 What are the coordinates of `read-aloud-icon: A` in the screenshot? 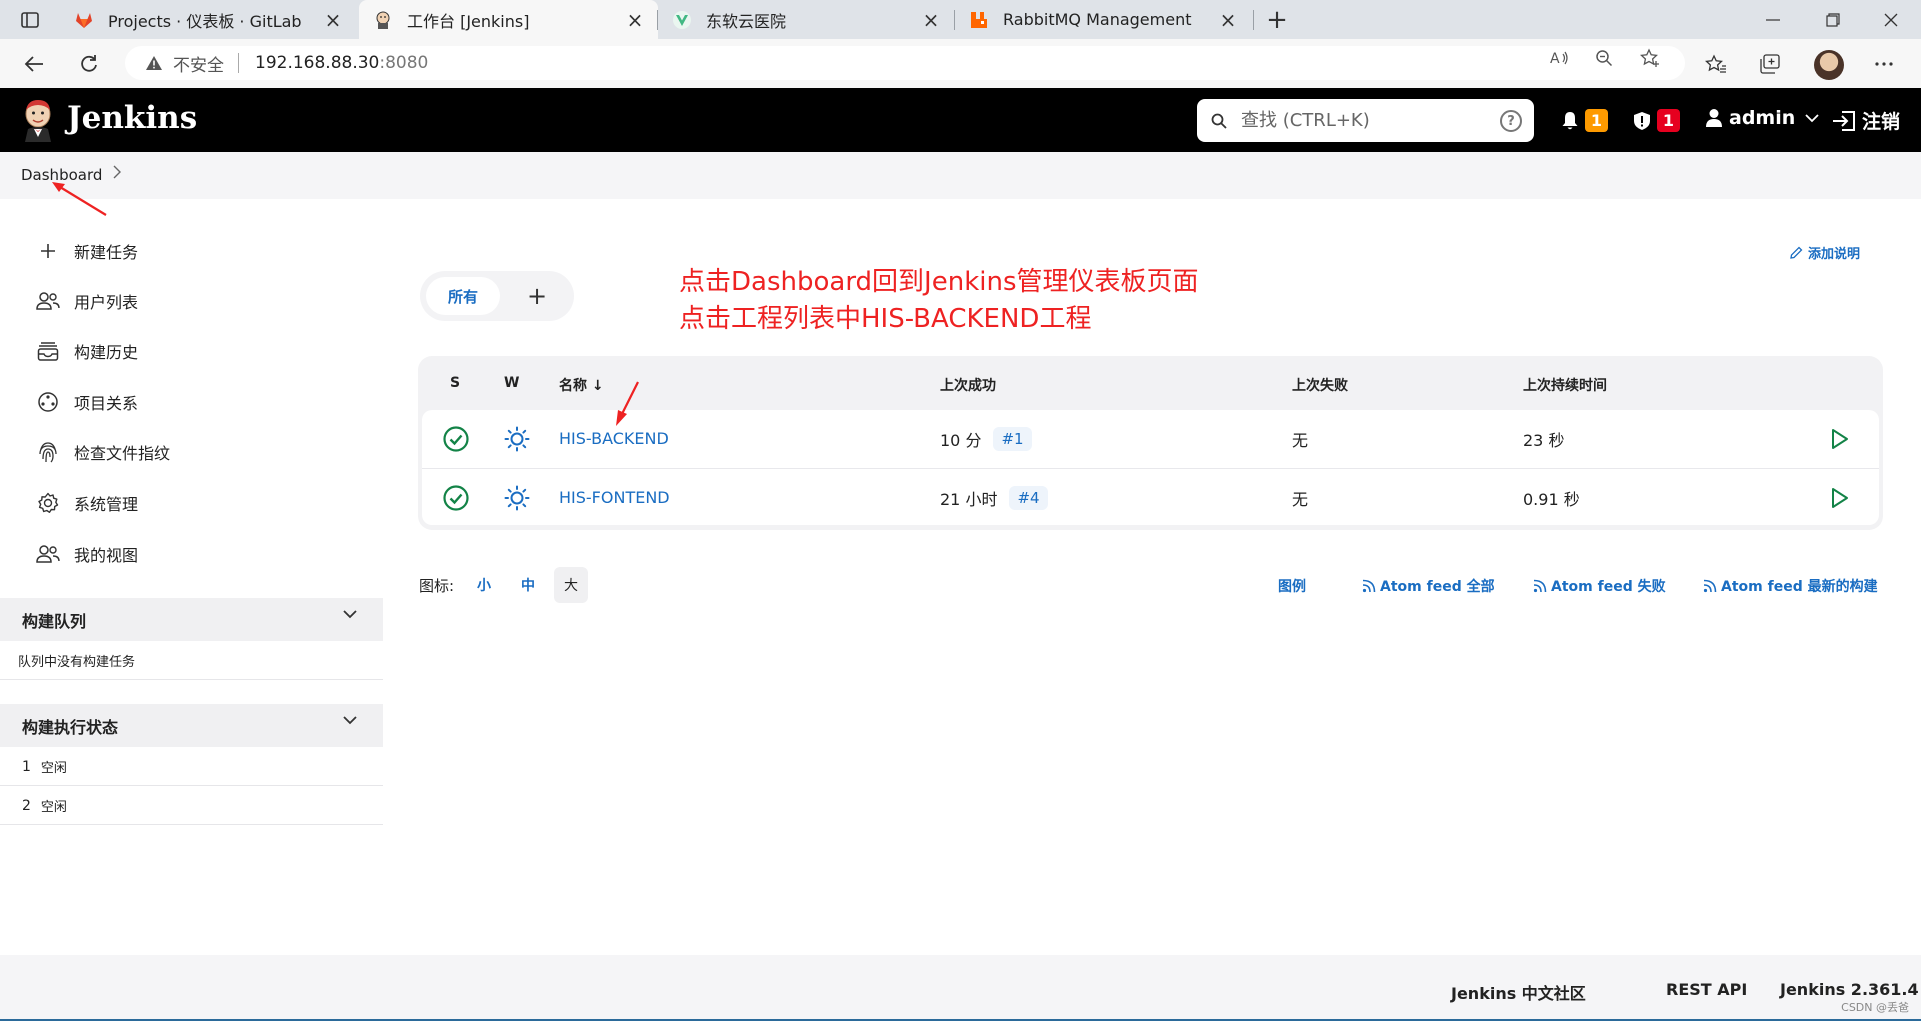 It's located at (1560, 58).